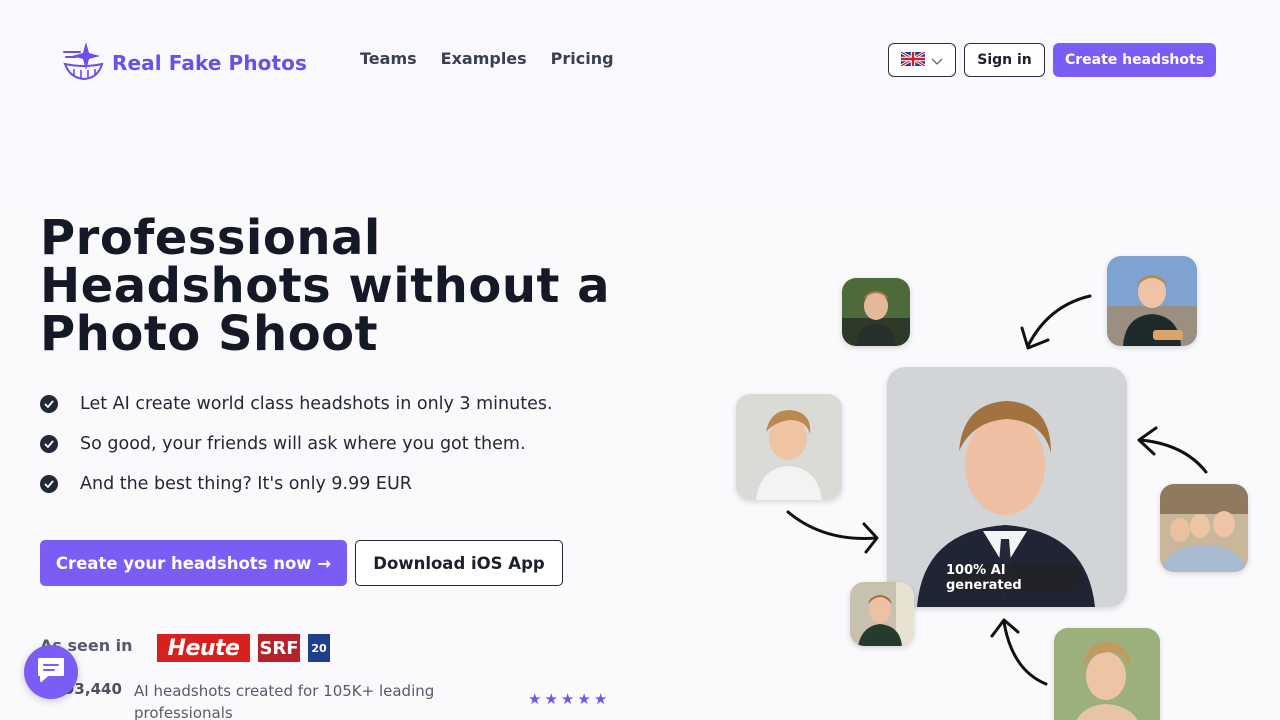 The width and height of the screenshot is (1280, 720). I want to click on feature-item: And the best thing? It's only 9.99 EUR, so click(296, 484).